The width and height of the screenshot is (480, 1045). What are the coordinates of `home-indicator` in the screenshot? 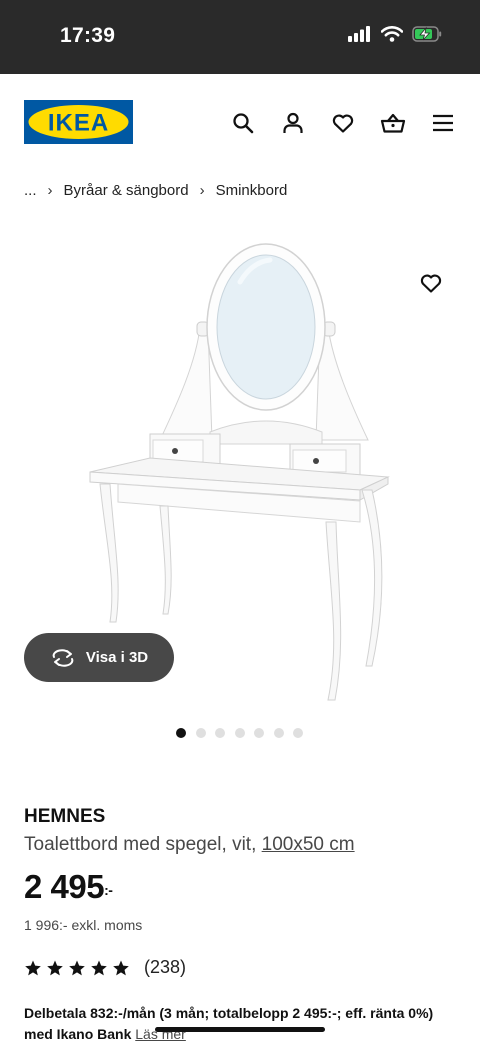 It's located at (240, 1029).